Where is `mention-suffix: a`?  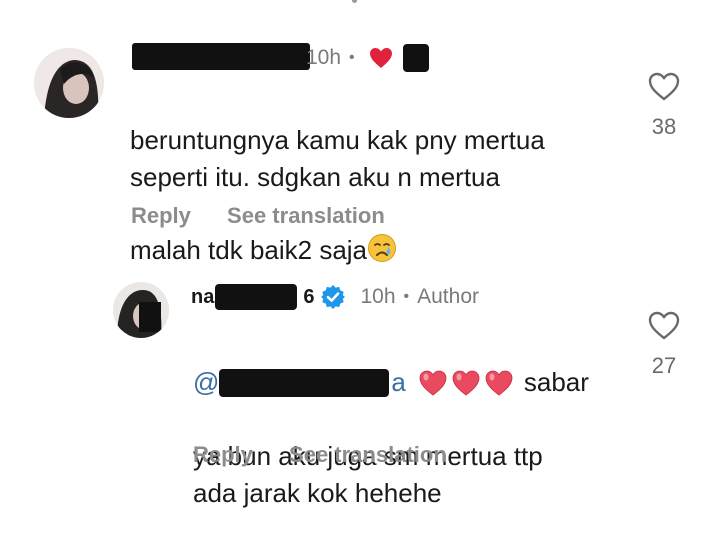
mention-suffix: a is located at coordinates (398, 382).